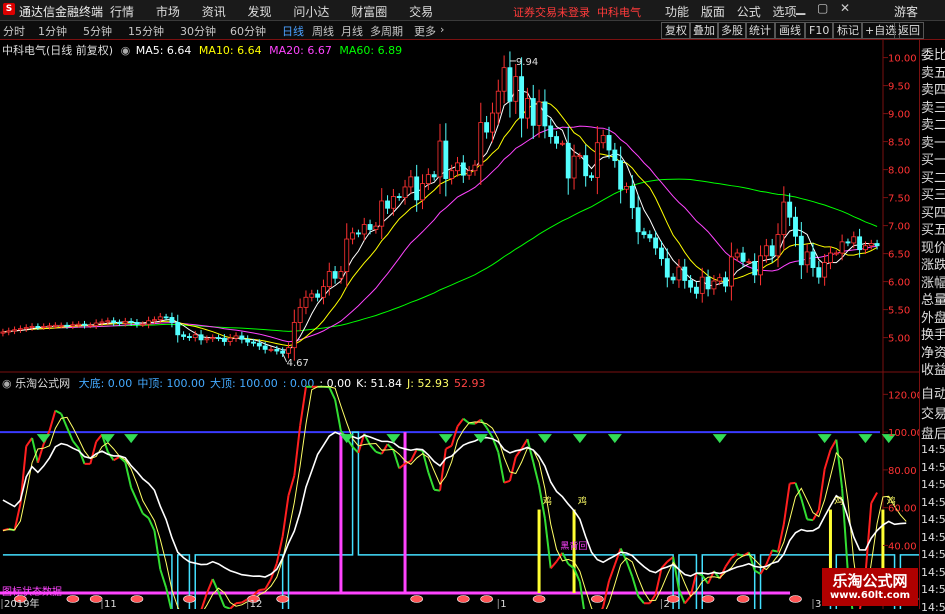  Describe the element at coordinates (933, 71) in the screenshot. I see `quote-field-1: 卖五` at that location.